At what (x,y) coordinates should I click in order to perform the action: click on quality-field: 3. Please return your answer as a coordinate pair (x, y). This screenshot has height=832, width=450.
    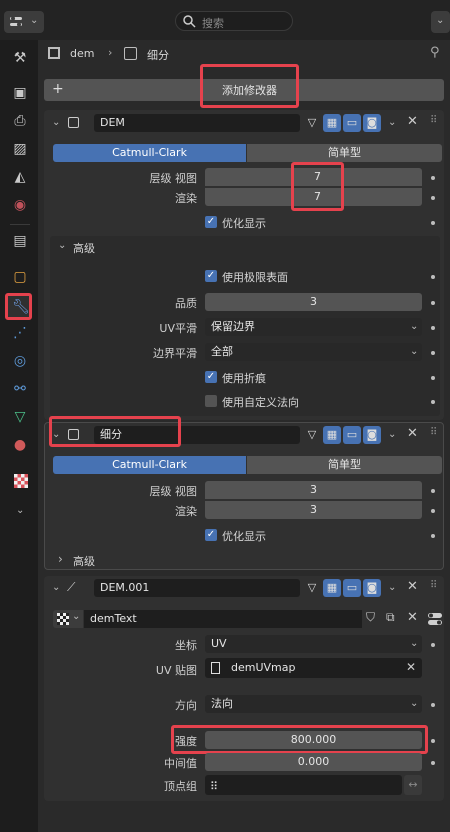
    Looking at the image, I should click on (313, 302).